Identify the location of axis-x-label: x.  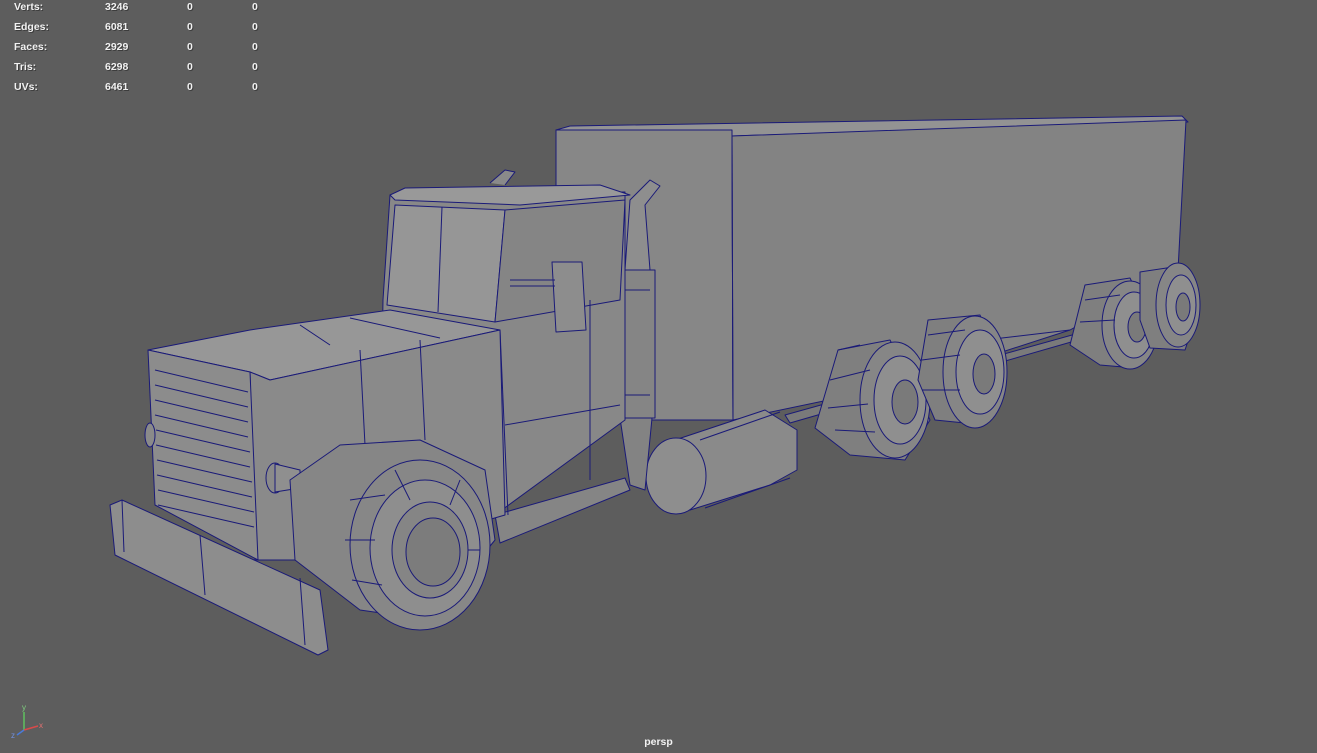
(41, 725).